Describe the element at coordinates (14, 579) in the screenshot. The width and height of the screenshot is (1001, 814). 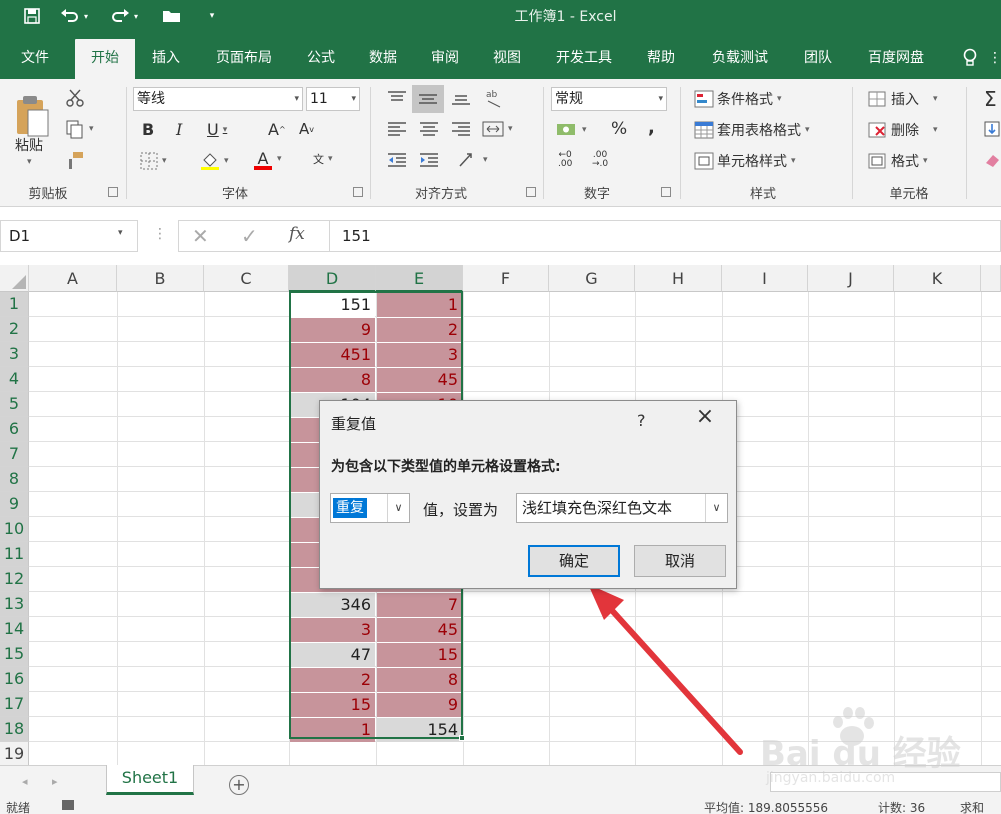
I see `row-header: 12` at that location.